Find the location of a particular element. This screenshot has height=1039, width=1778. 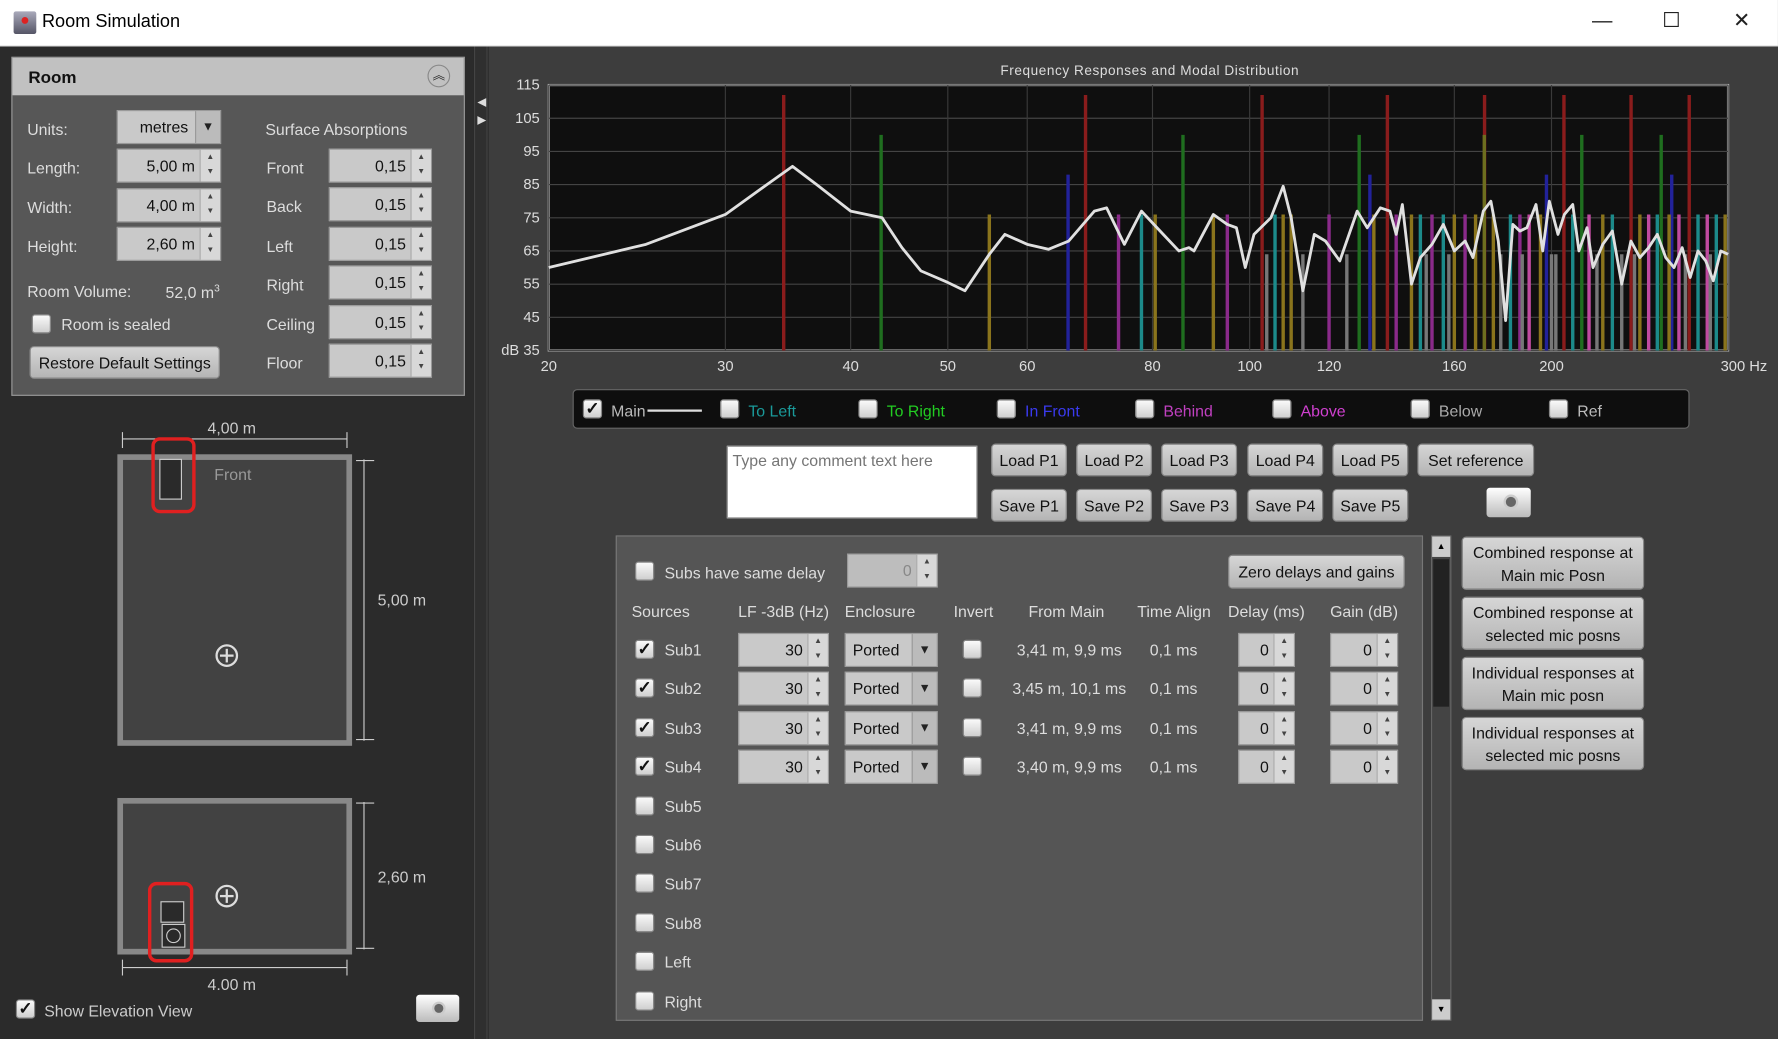

scroll-up-icon: ▲ is located at coordinates (1441, 546).